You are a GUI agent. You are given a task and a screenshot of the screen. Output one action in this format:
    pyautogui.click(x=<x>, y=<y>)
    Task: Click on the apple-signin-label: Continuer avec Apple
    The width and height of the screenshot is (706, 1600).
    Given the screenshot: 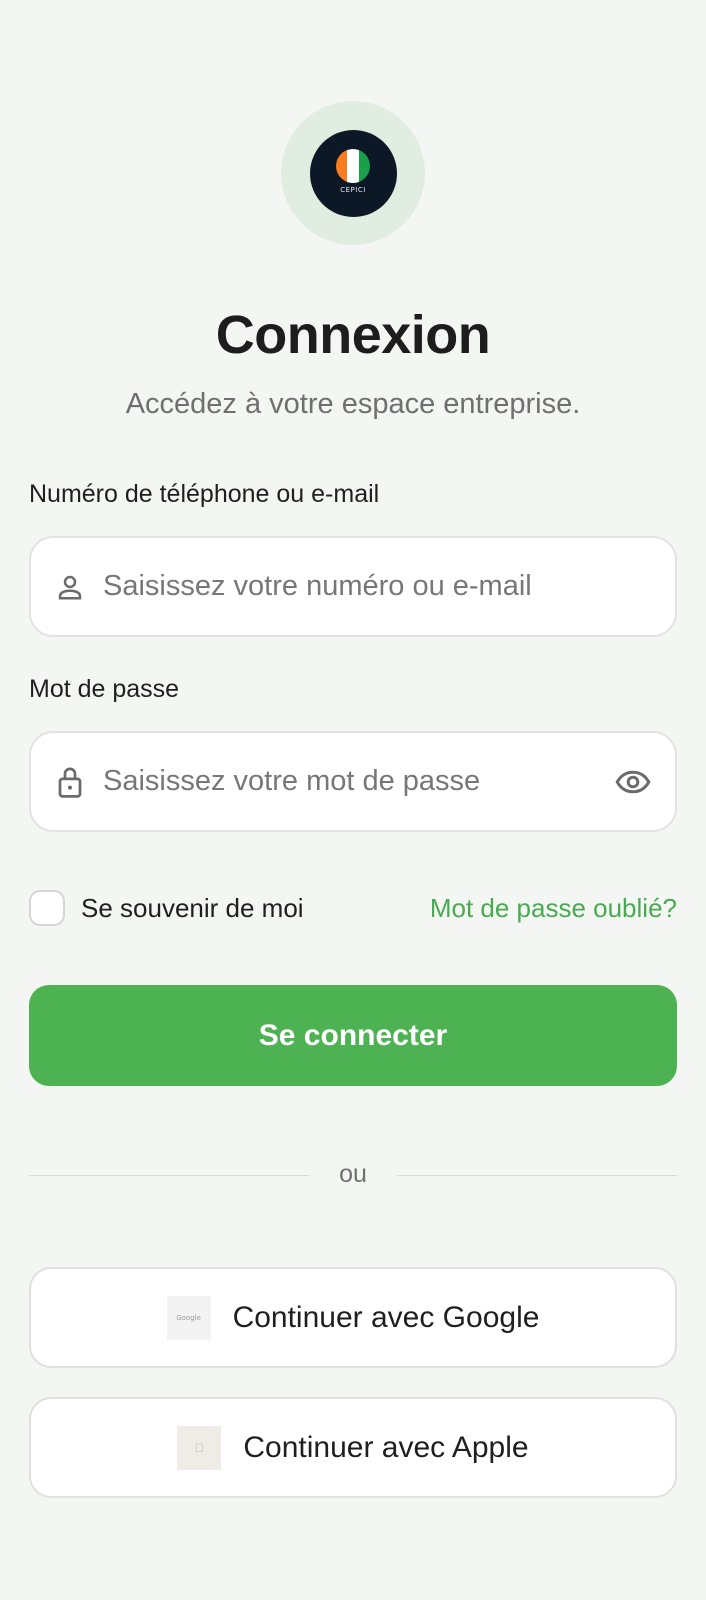 What is the action you would take?
    pyautogui.click(x=386, y=1447)
    